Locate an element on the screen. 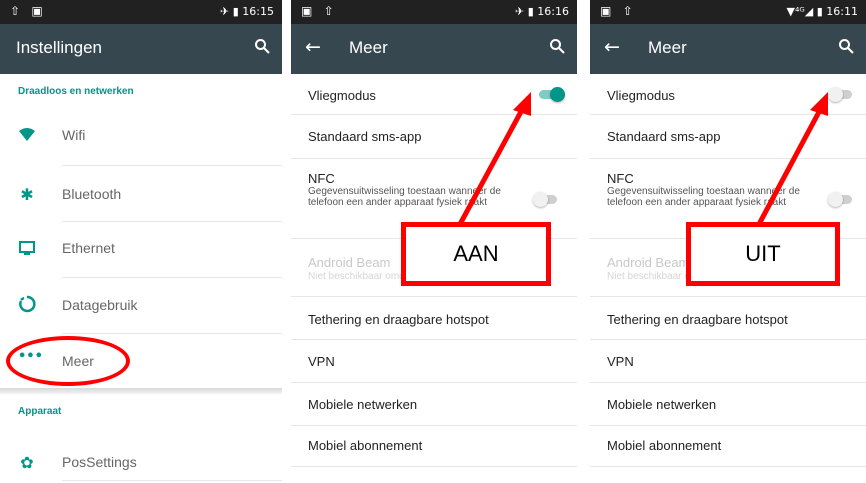  app-bar: Instellingen is located at coordinates (141, 49).